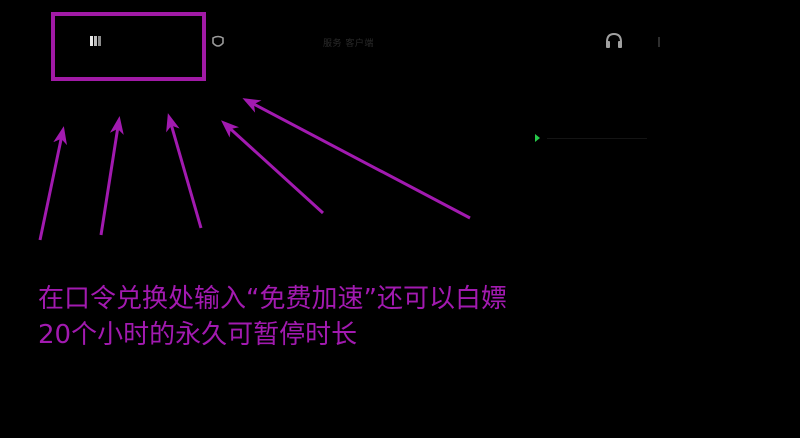 The image size is (800, 438). I want to click on nav-text: 服务 客户端, so click(348, 42).